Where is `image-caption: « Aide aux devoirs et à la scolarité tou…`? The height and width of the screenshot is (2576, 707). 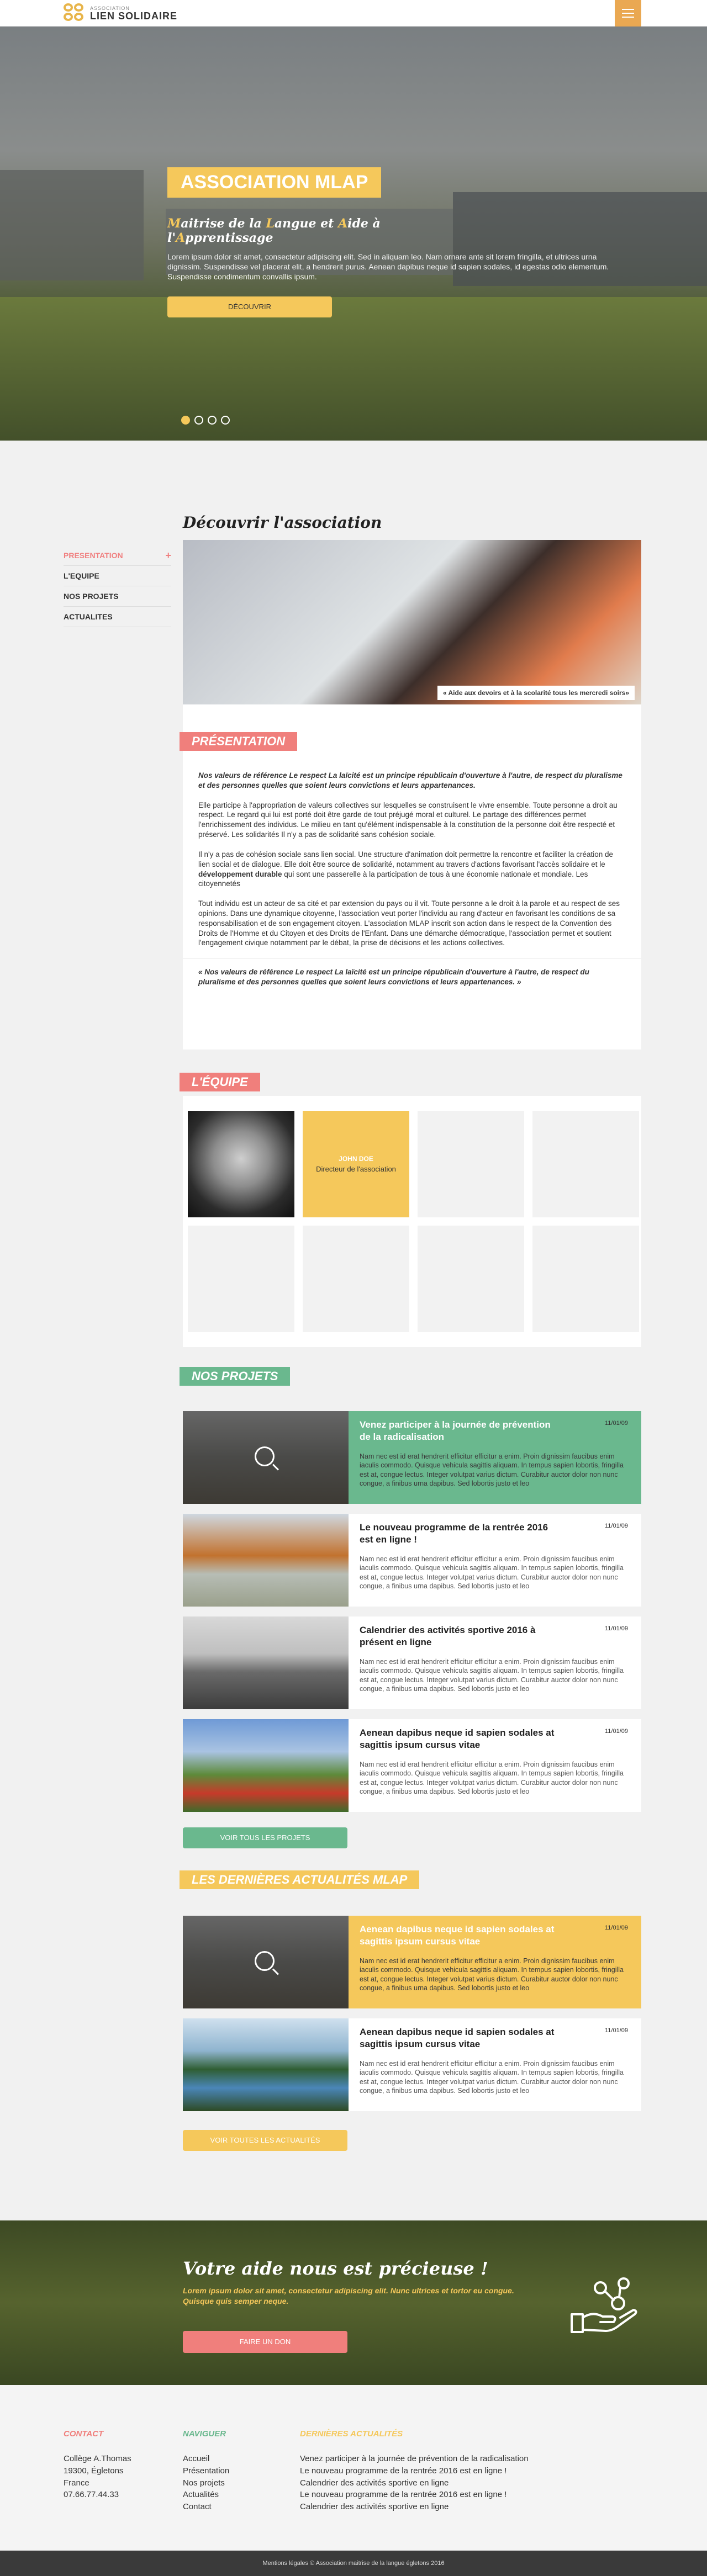
image-caption: « Aide aux devoirs et à la scolarité tou… is located at coordinates (536, 693).